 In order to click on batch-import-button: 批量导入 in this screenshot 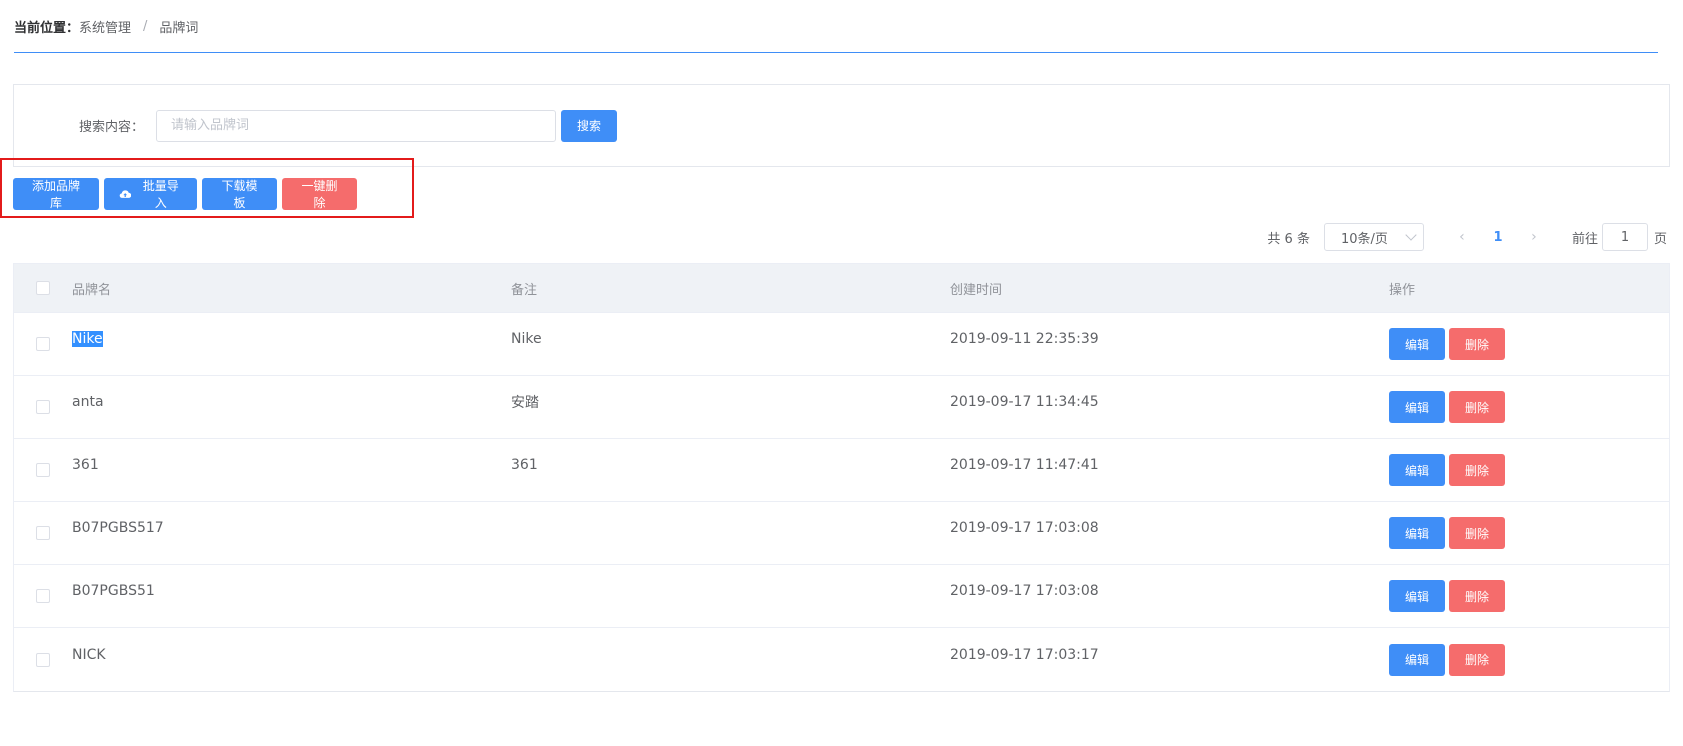, I will do `click(150, 194)`.